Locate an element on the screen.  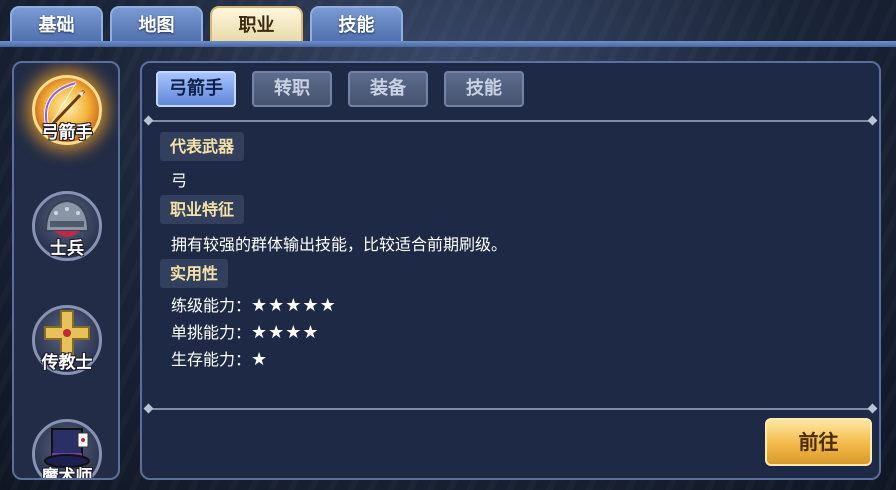
class-list: 弓箭手 士兵 传教士 魔术师 is located at coordinates (66, 270).